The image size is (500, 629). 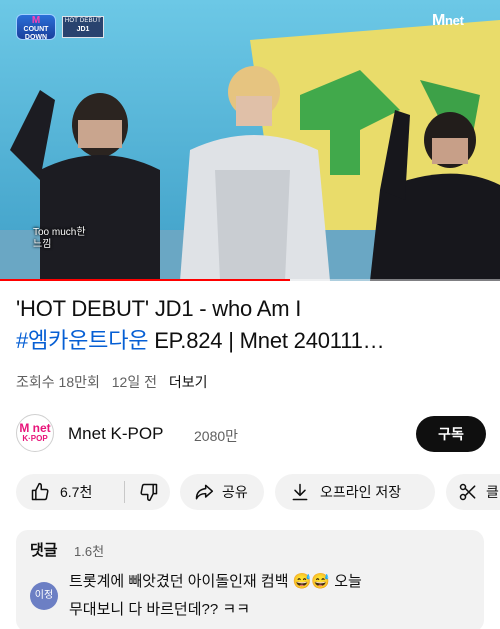 I want to click on upload-age: 12일 전, so click(x=134, y=382).